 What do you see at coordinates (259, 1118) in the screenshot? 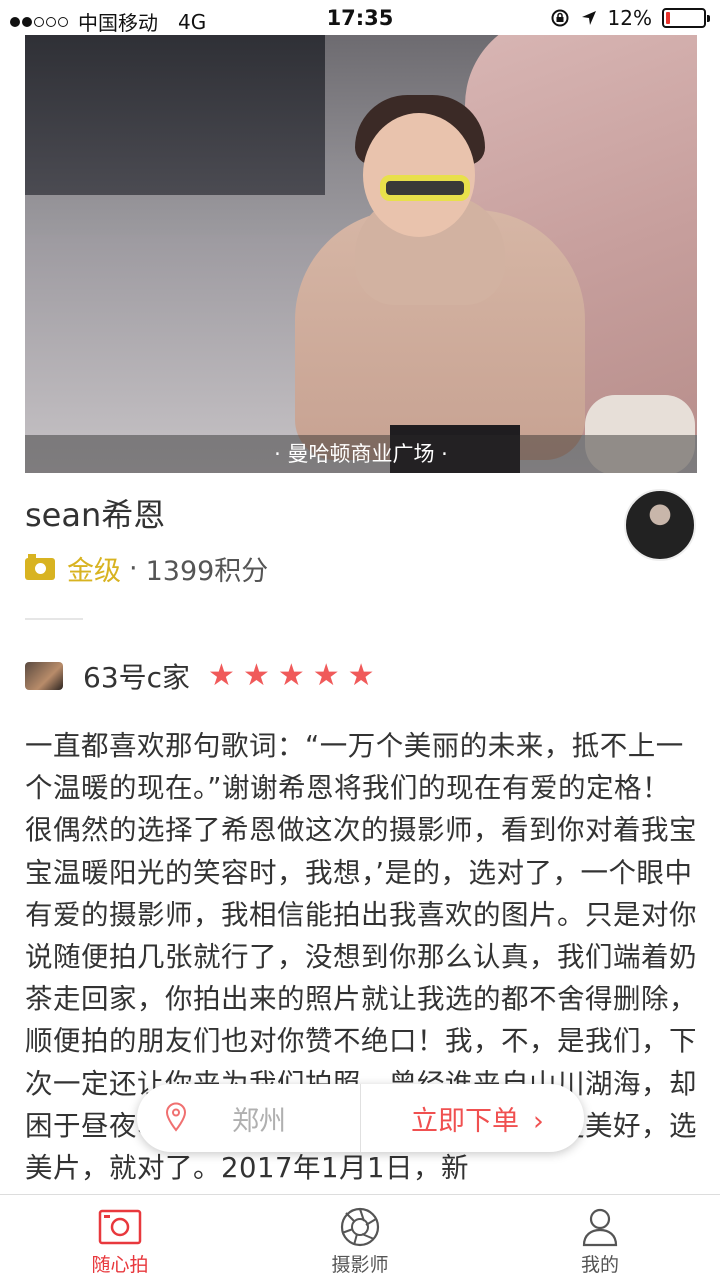
I see `city-selector: 郑州` at bounding box center [259, 1118].